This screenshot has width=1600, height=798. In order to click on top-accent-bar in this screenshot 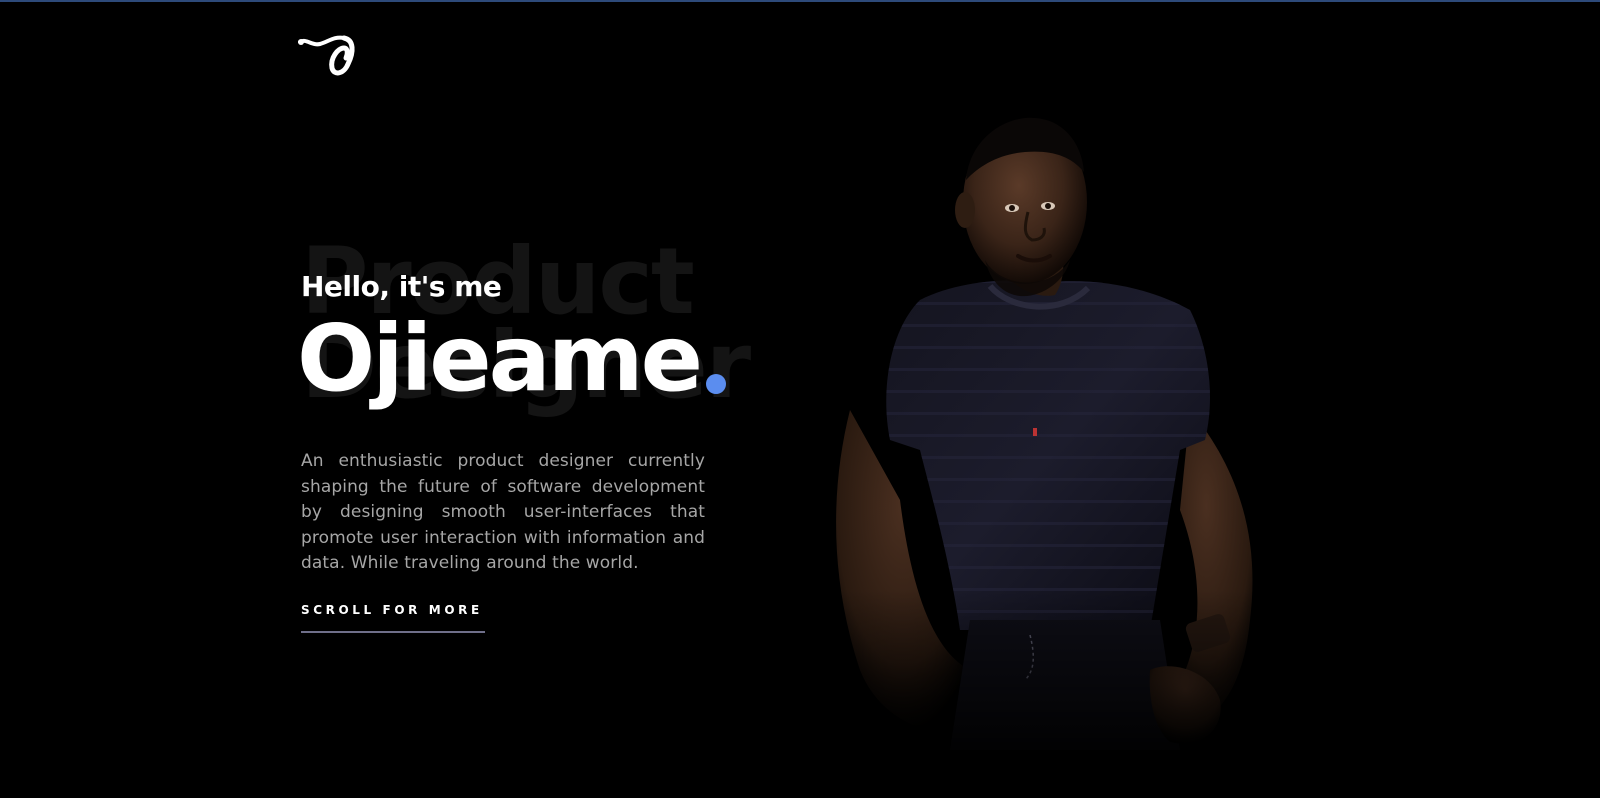, I will do `click(800, 1)`.